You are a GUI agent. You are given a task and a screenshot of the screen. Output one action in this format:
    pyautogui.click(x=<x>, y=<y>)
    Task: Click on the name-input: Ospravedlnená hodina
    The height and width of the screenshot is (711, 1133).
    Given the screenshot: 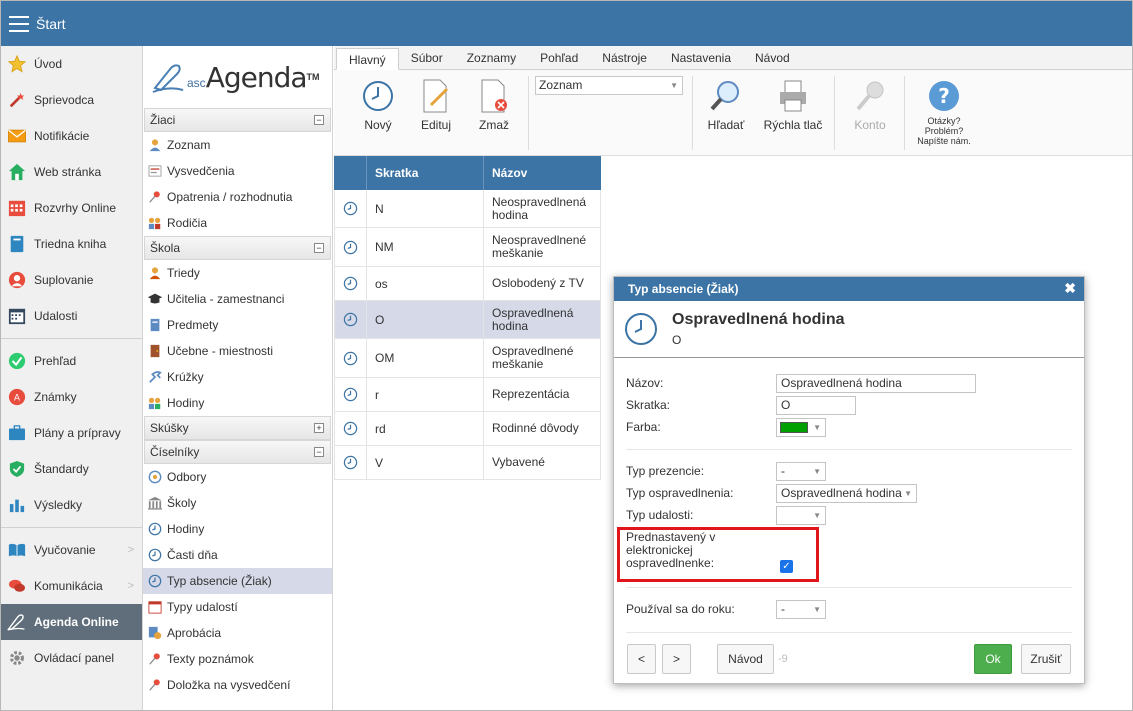 What is the action you would take?
    pyautogui.click(x=876, y=383)
    